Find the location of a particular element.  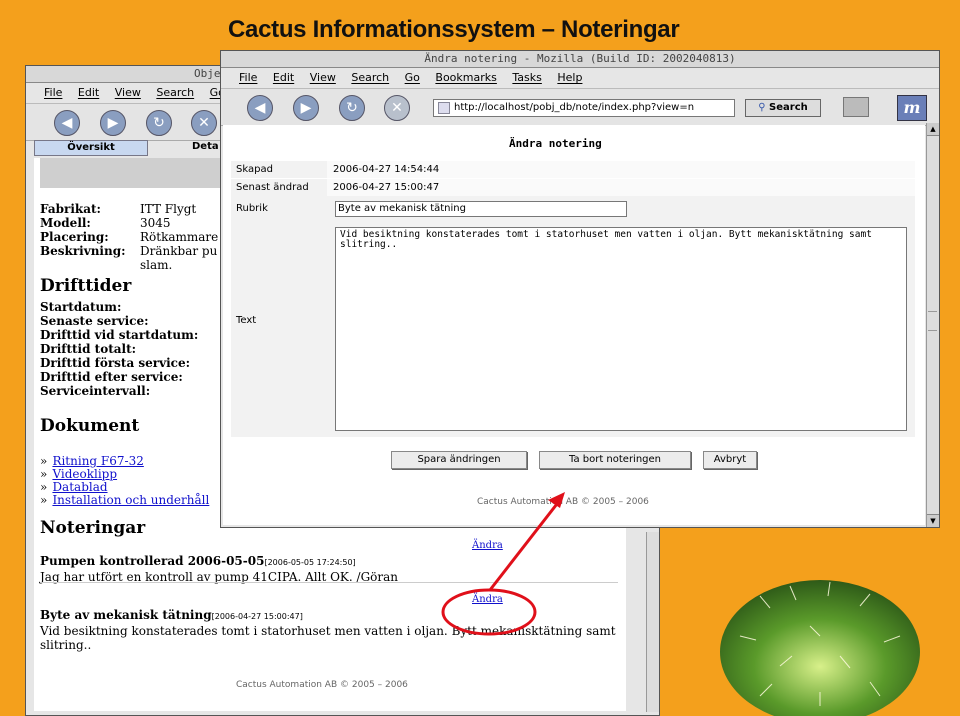

note-2-edit-link: Ändra is located at coordinates (487, 599).